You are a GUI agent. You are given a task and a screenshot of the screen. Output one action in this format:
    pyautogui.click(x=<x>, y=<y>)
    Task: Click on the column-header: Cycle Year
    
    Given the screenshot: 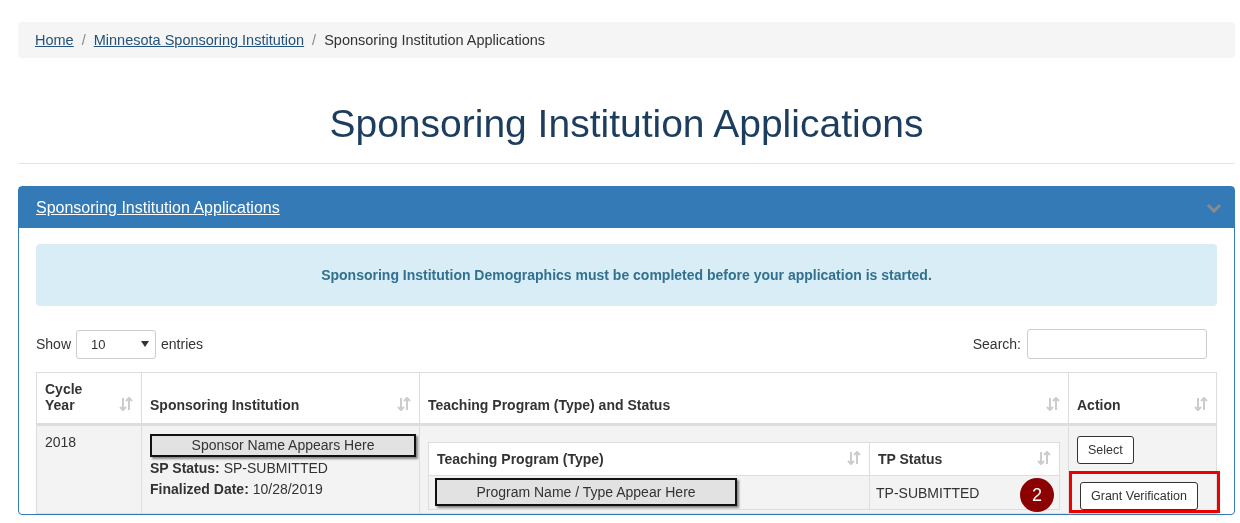 What is the action you would take?
    pyautogui.click(x=89, y=398)
    